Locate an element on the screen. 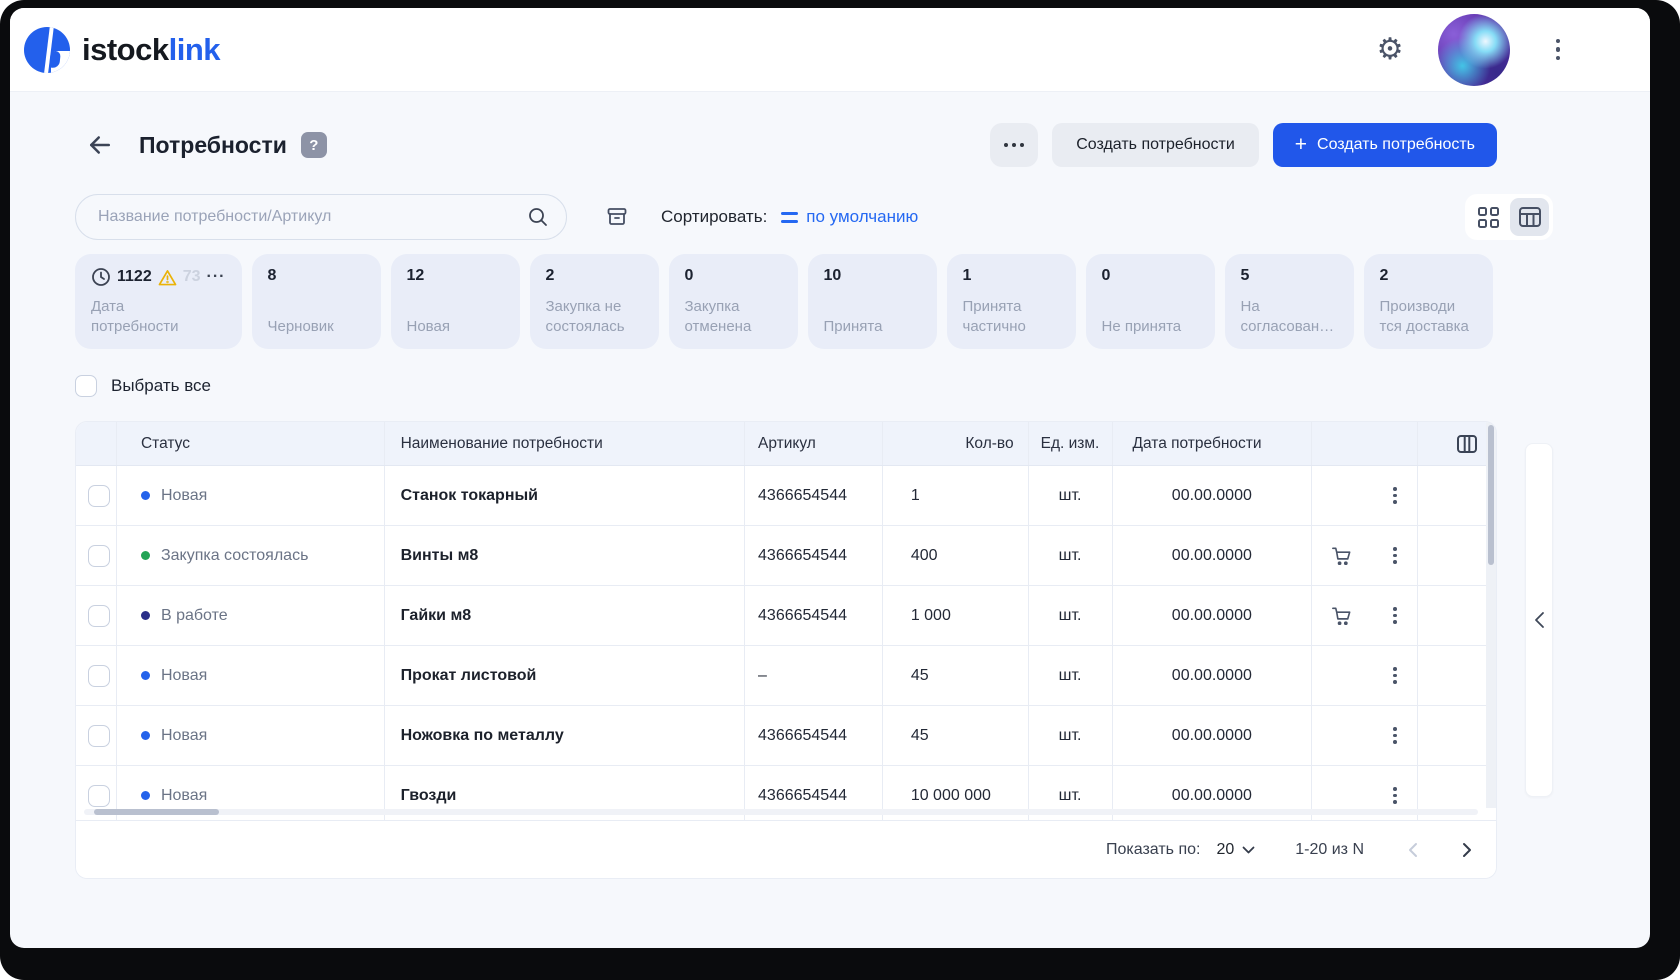 The height and width of the screenshot is (980, 1680). filter-chip-partial is located at coordinates (1502, 301).